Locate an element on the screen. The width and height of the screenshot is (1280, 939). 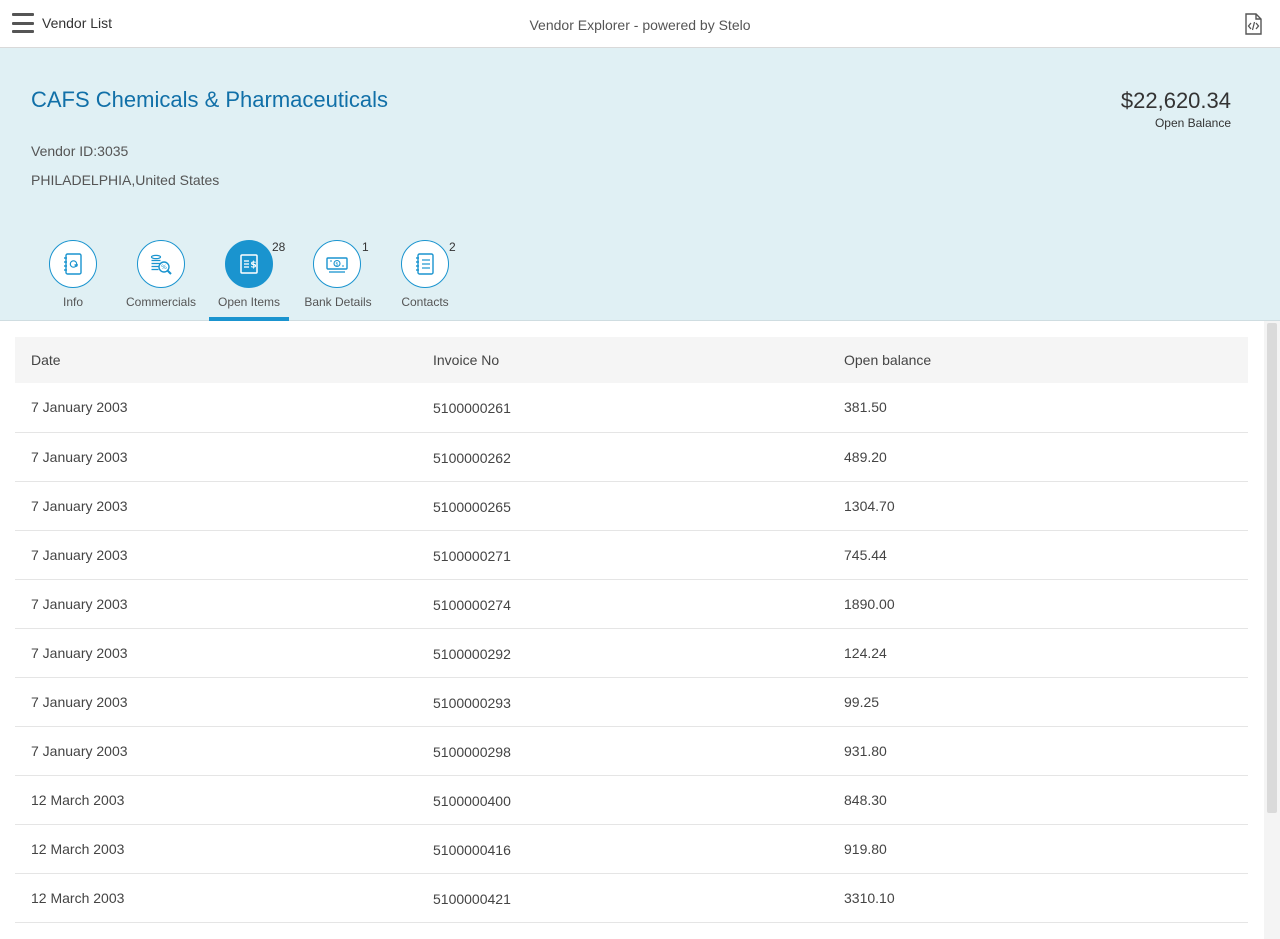
cell-open-balance: 919.80 is located at coordinates (865, 848).